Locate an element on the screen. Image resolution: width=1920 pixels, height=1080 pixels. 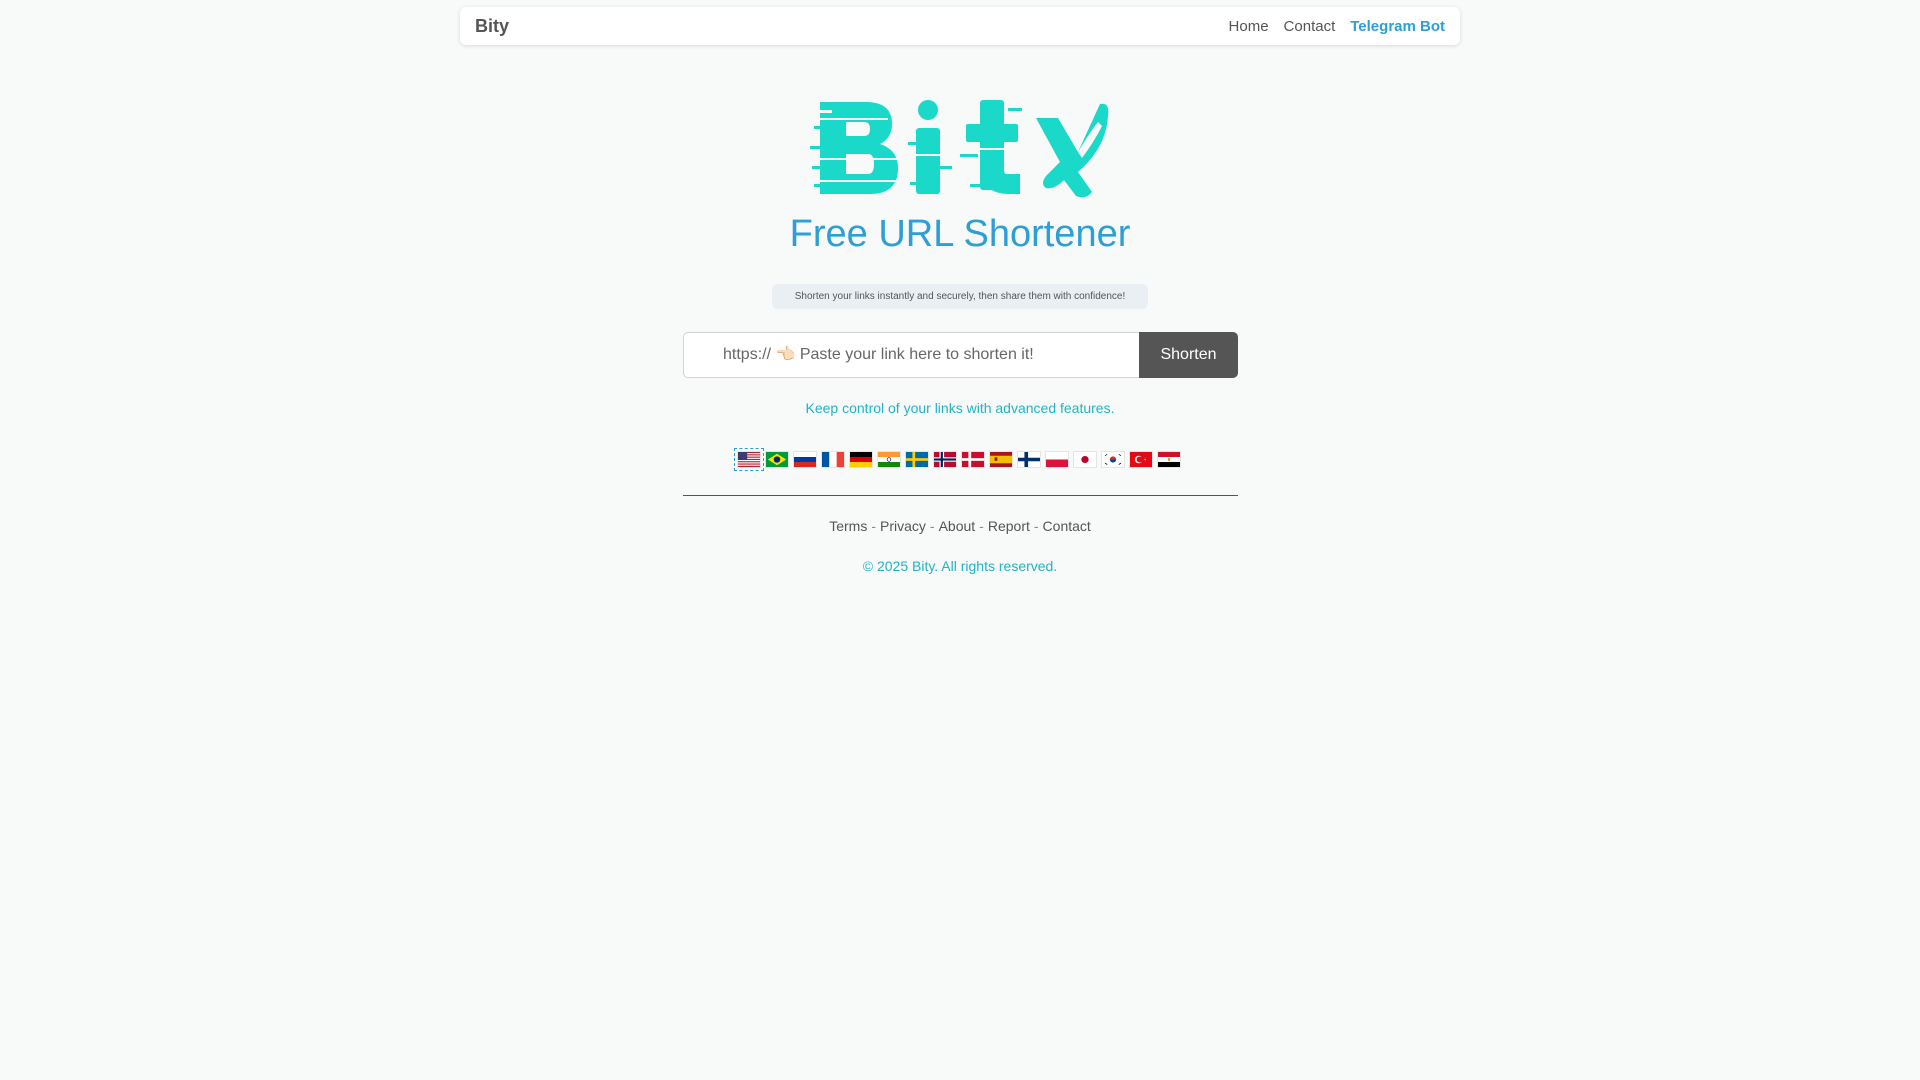
nav-links: Home Contact Telegram Bot is located at coordinates (1337, 26).